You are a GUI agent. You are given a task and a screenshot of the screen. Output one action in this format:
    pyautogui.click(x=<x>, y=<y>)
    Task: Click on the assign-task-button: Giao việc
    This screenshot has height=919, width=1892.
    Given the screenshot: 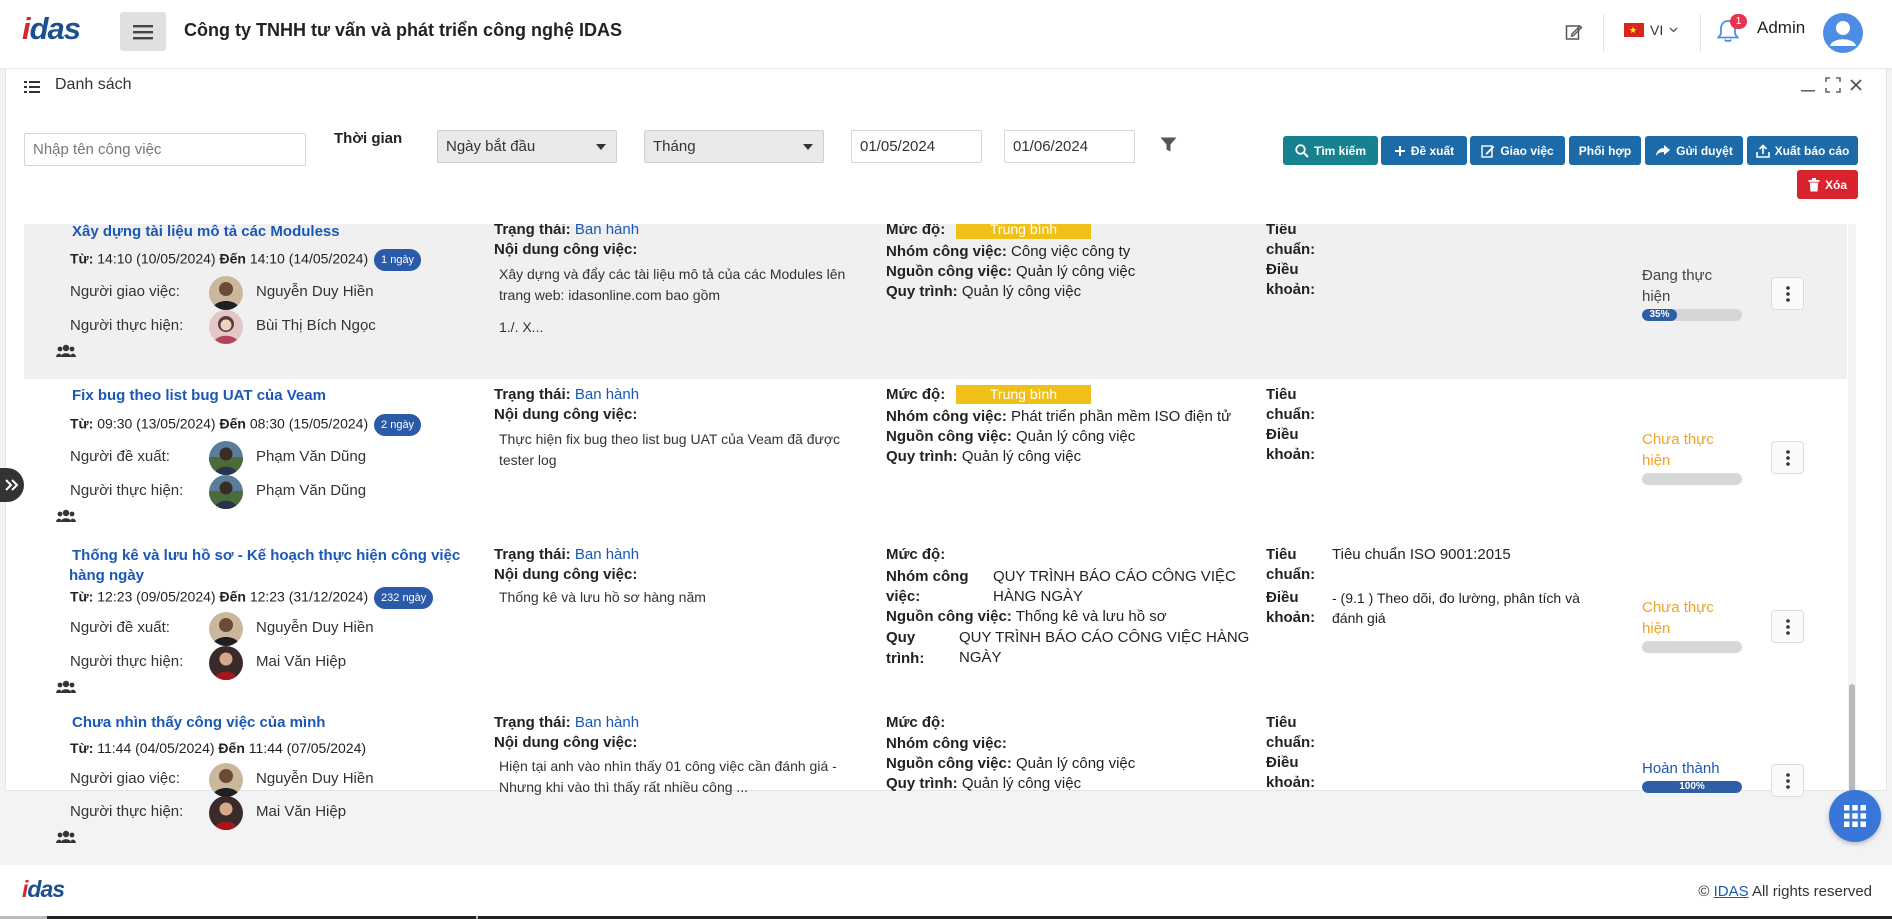 What is the action you would take?
    pyautogui.click(x=1517, y=150)
    